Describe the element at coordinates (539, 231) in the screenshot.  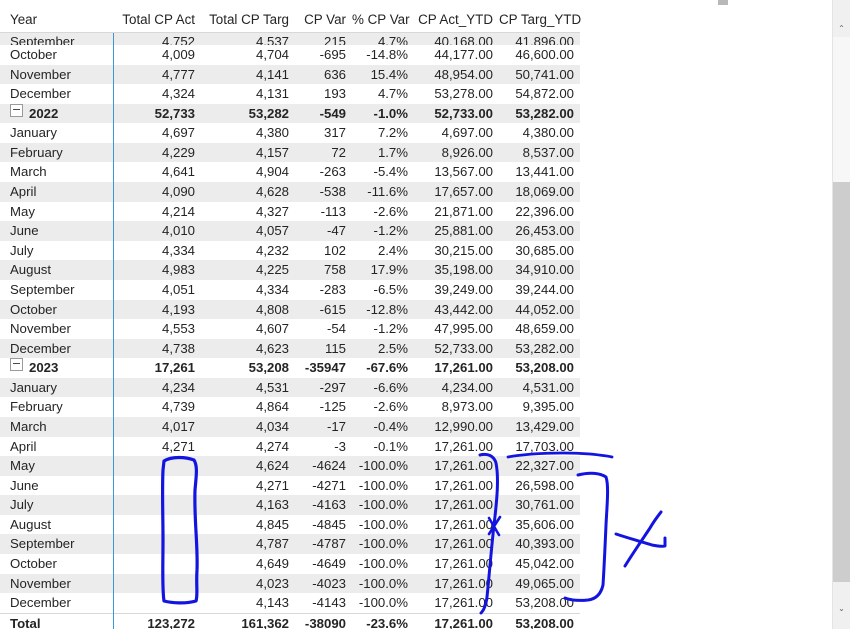
I see `cell-cp-targ-ytd: 26,453.00` at that location.